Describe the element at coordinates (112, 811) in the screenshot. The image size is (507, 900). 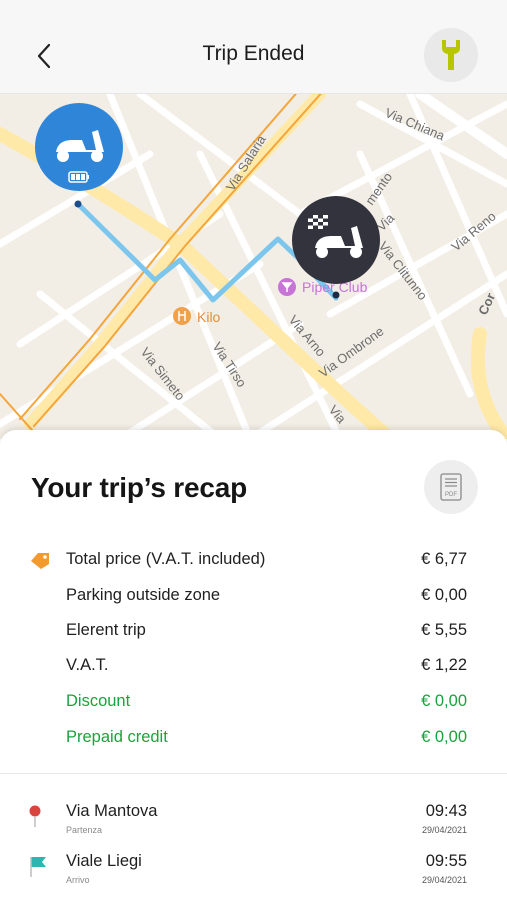
I see `stop-name: Via Mantova` at that location.